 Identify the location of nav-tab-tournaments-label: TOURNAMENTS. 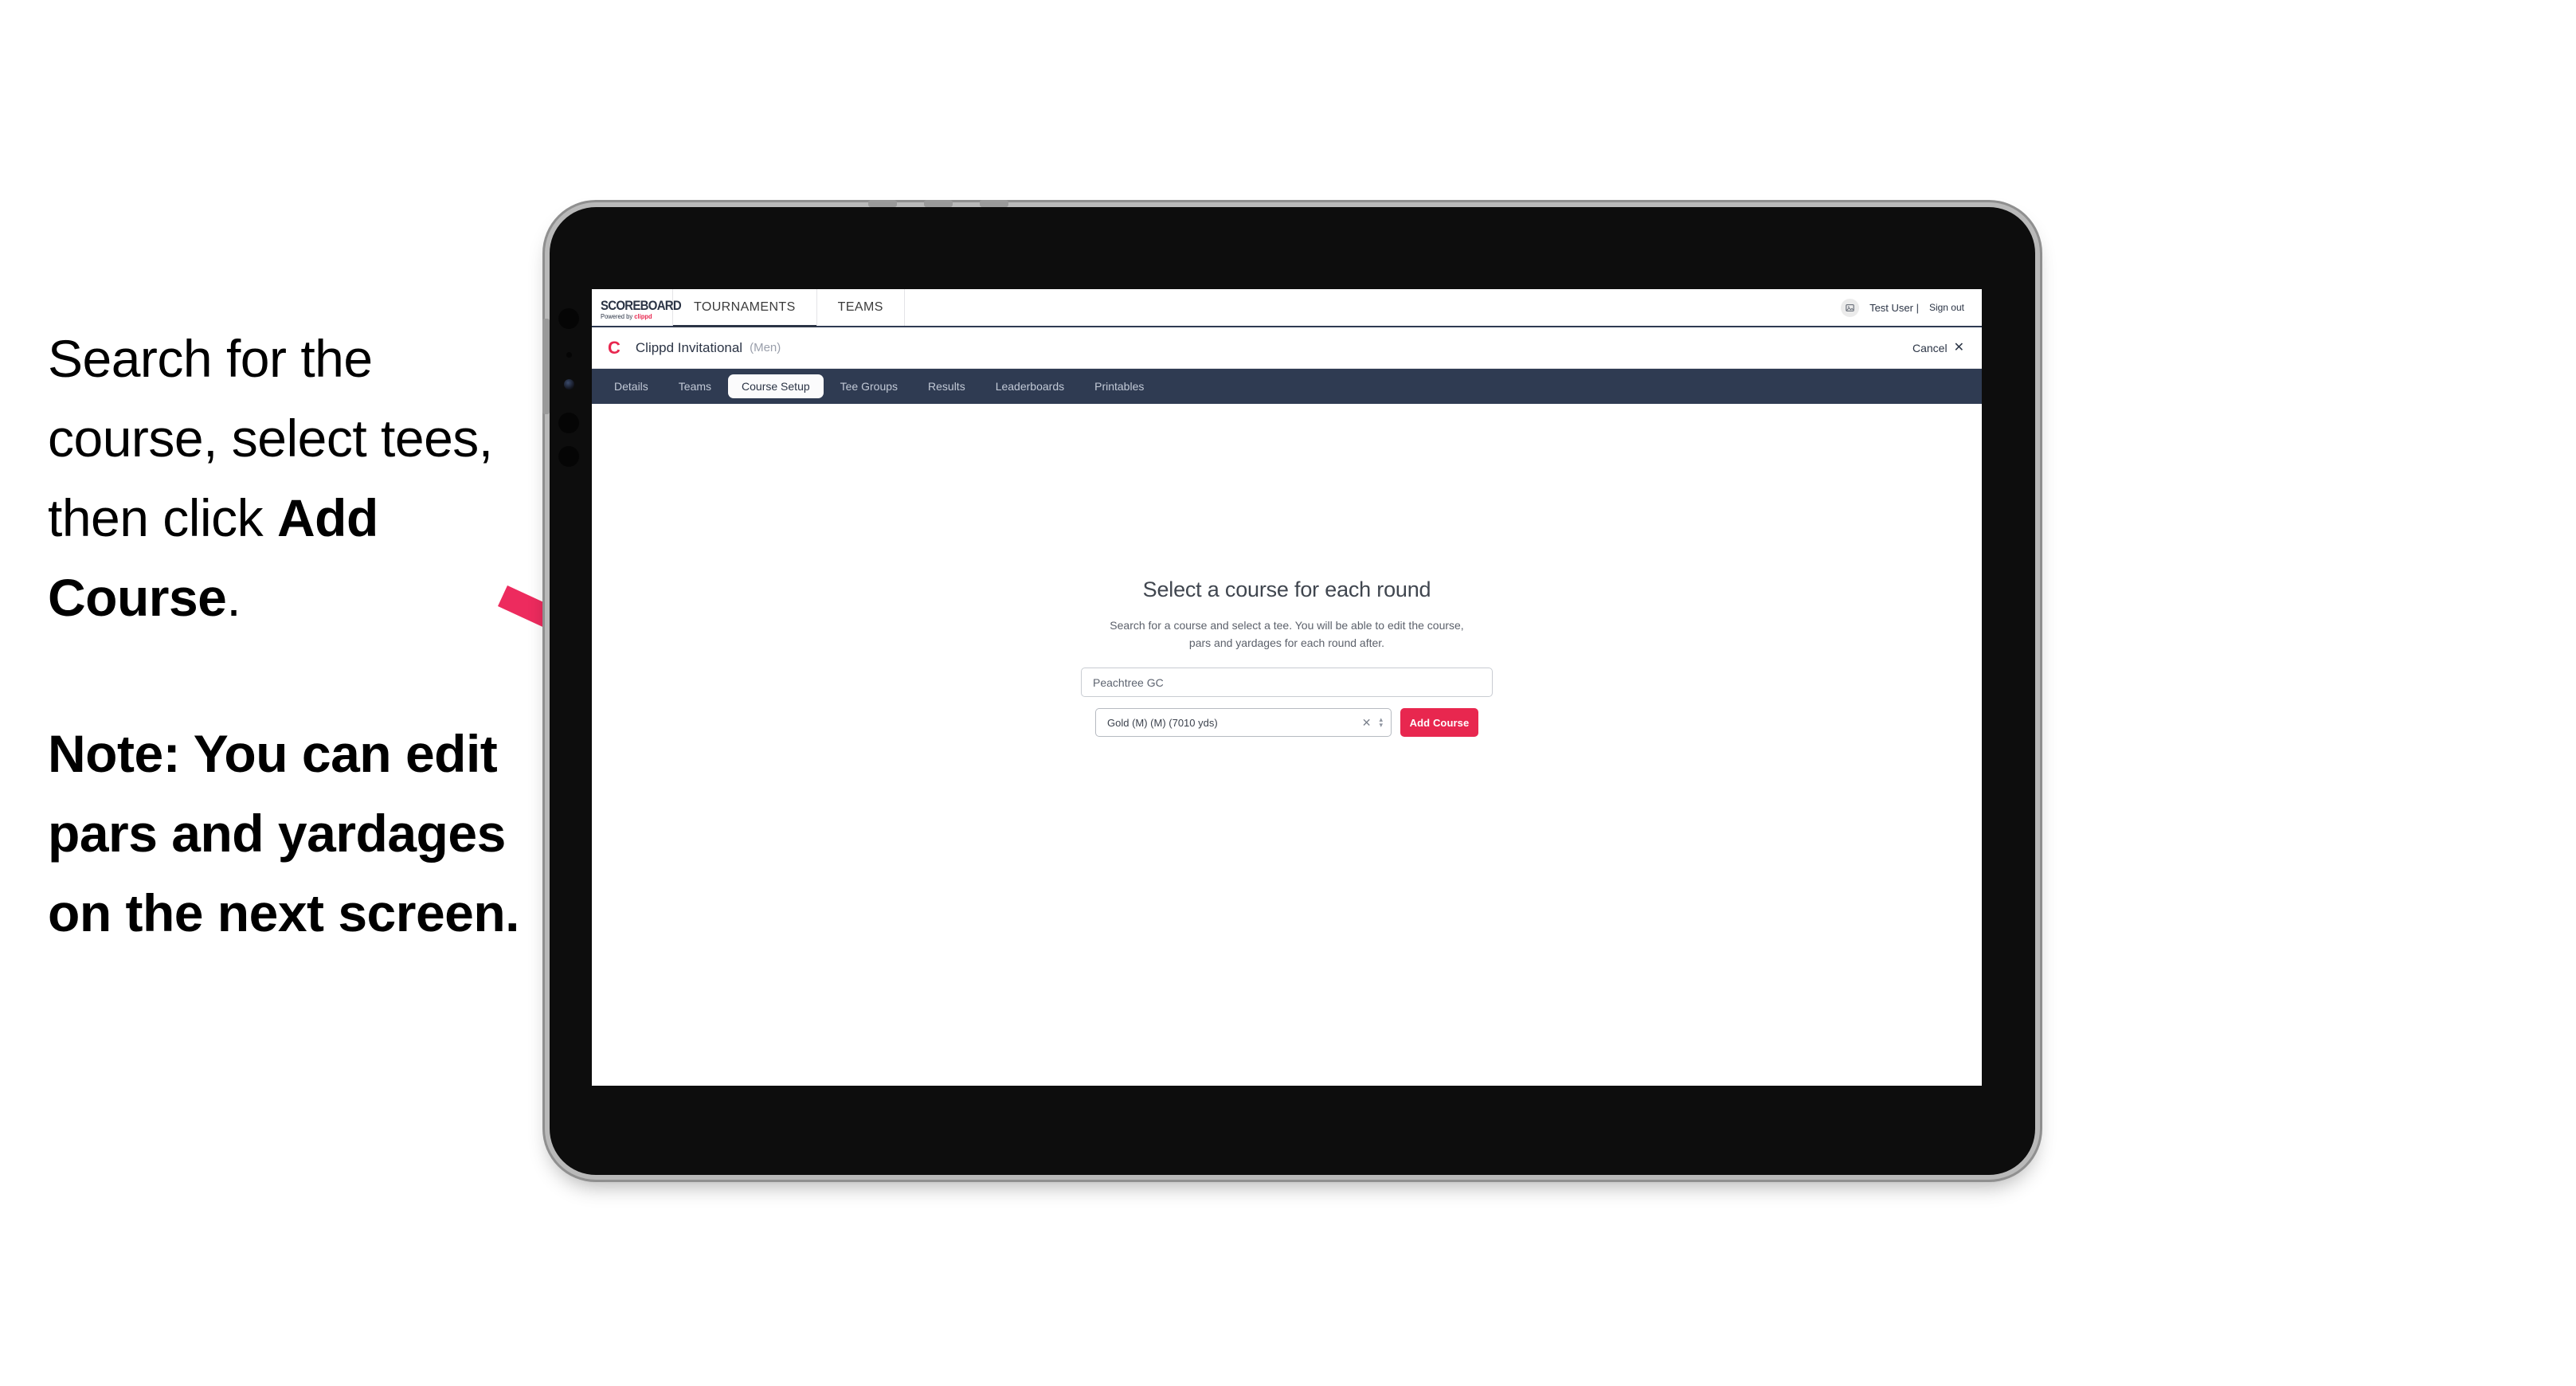
(745, 307).